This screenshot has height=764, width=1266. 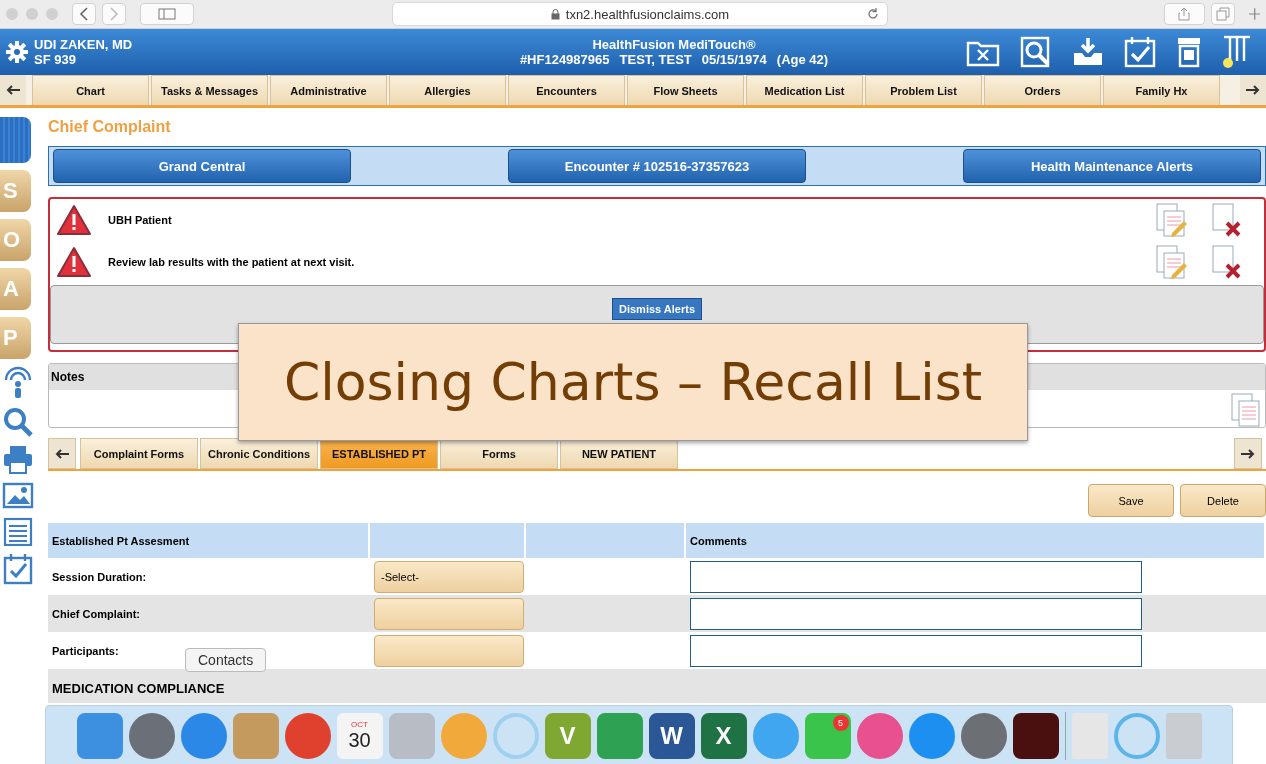 I want to click on tabs-left-arrow-button, so click(x=13, y=90).